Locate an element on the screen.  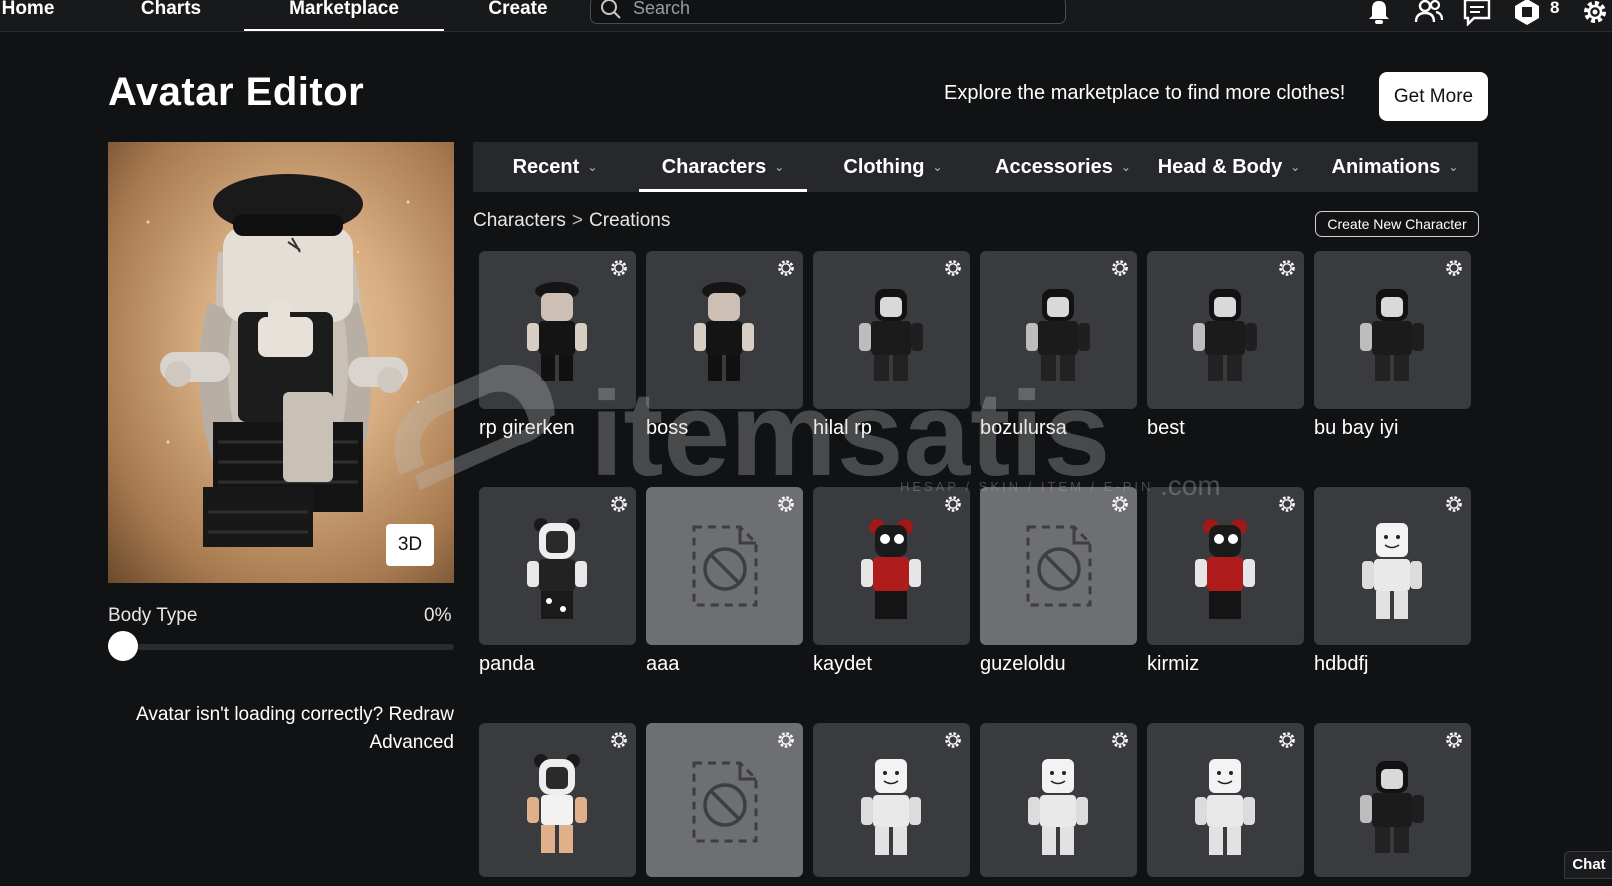
character-name: panda is located at coordinates (507, 664).